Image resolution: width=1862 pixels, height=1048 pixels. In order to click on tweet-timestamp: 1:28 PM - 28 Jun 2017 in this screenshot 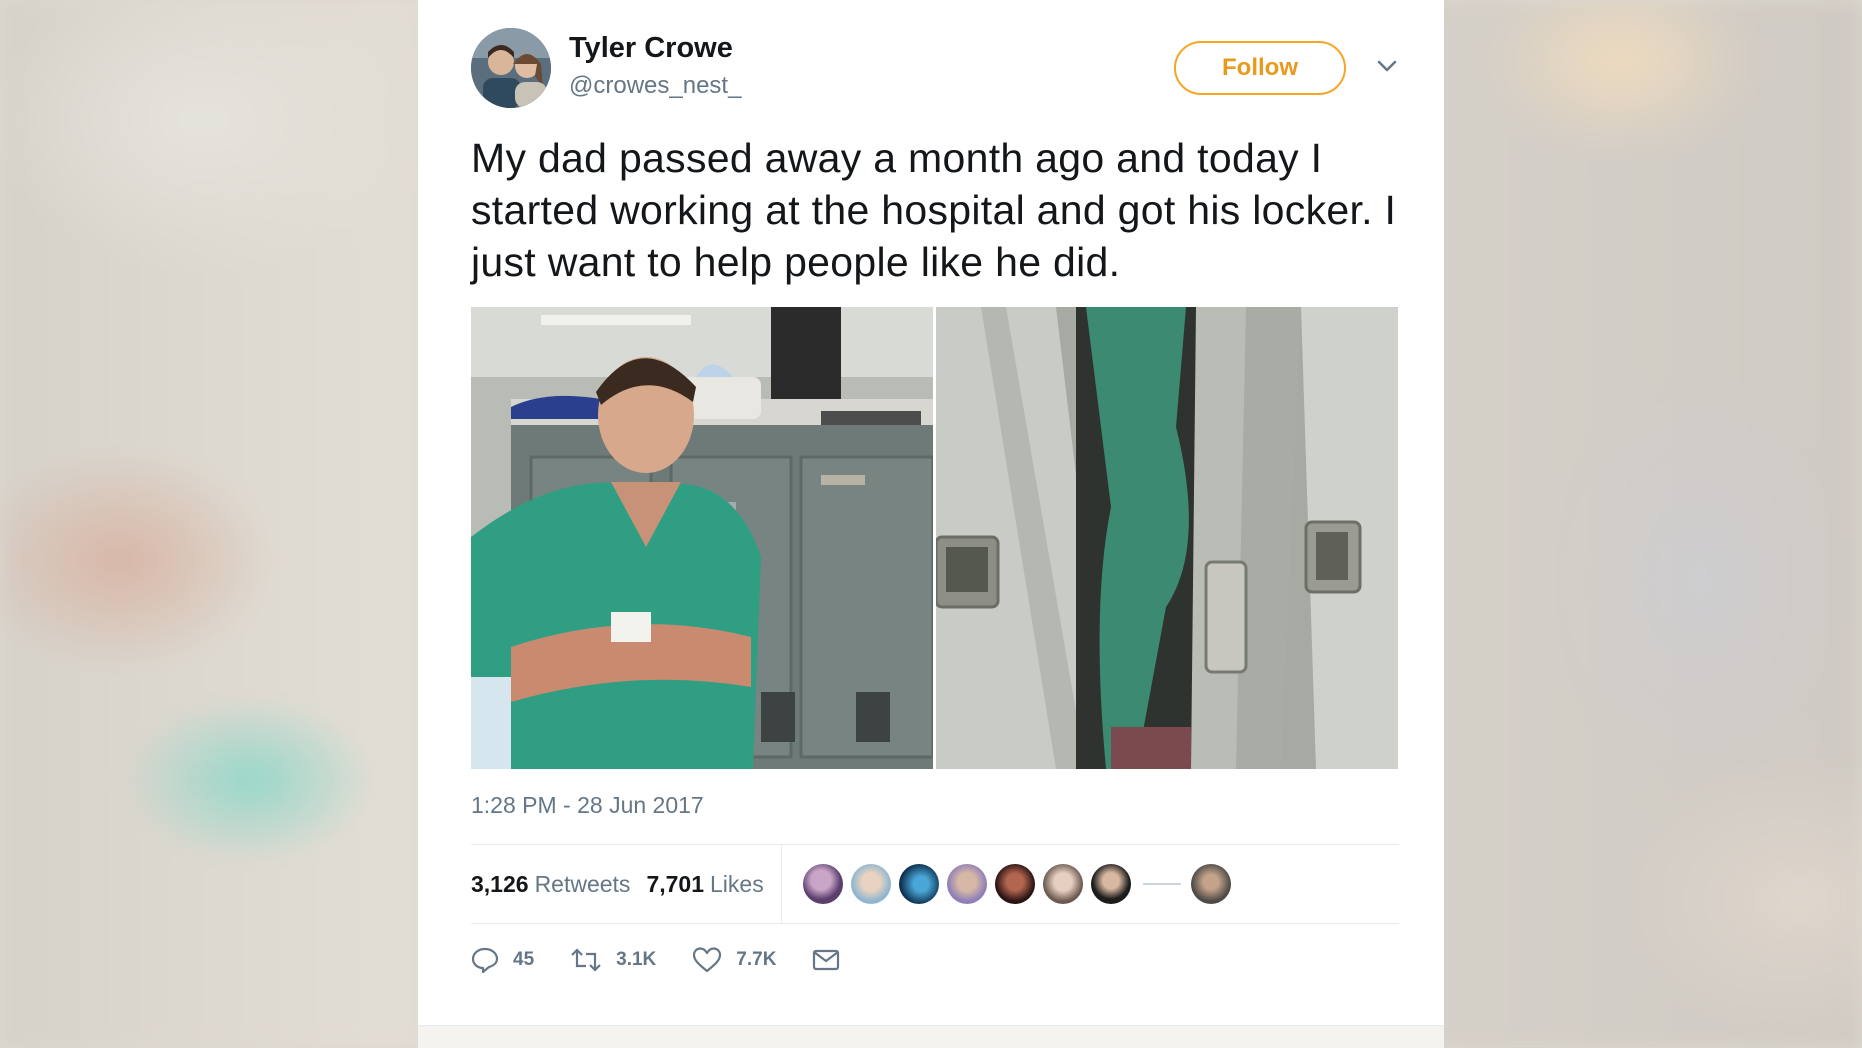, I will do `click(587, 805)`.